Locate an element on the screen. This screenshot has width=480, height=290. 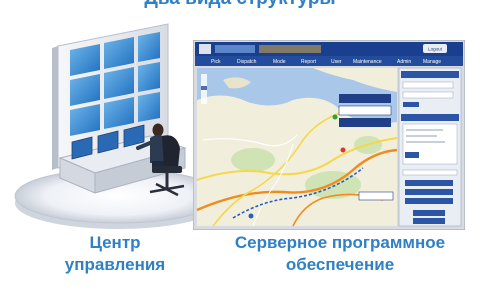
cut-off-heading: Два вида структуры is located at coordinates (240, 5).